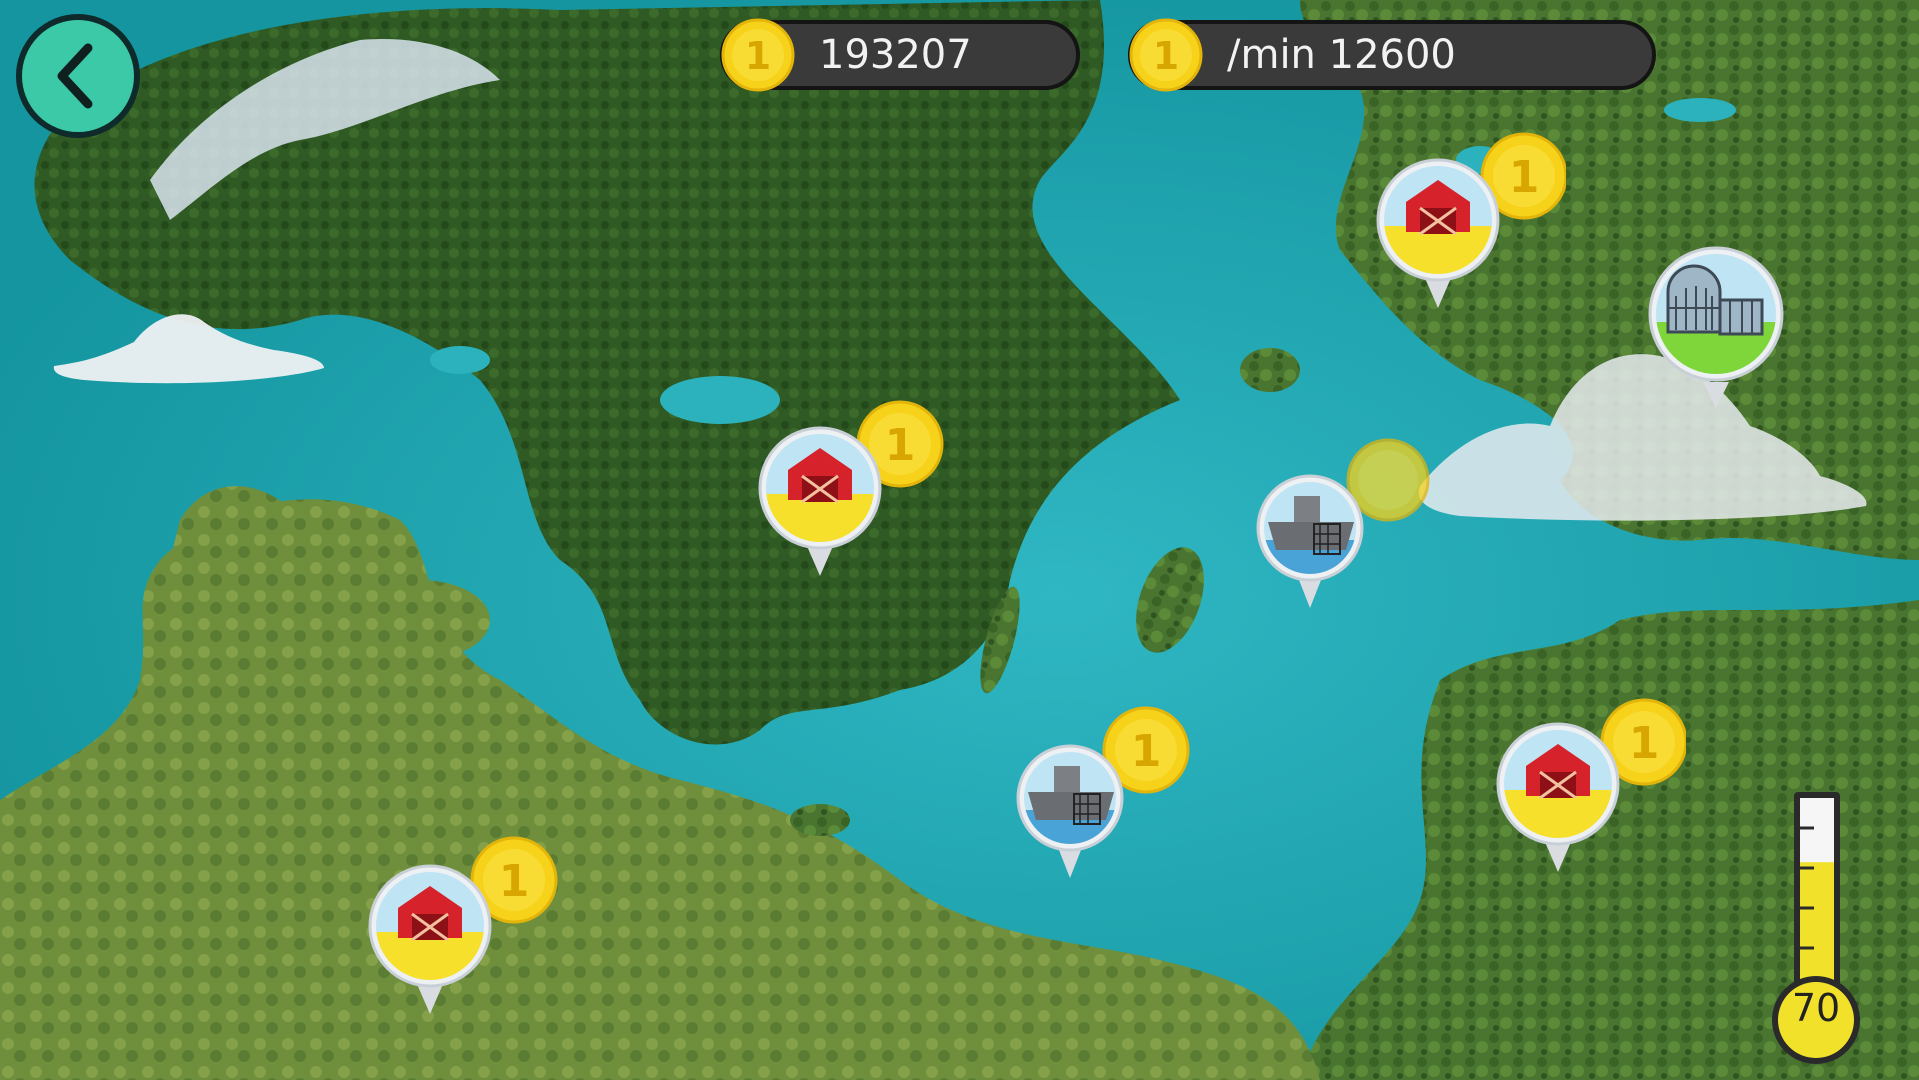  I want to click on thermometer-value: 70, so click(1816, 1008).